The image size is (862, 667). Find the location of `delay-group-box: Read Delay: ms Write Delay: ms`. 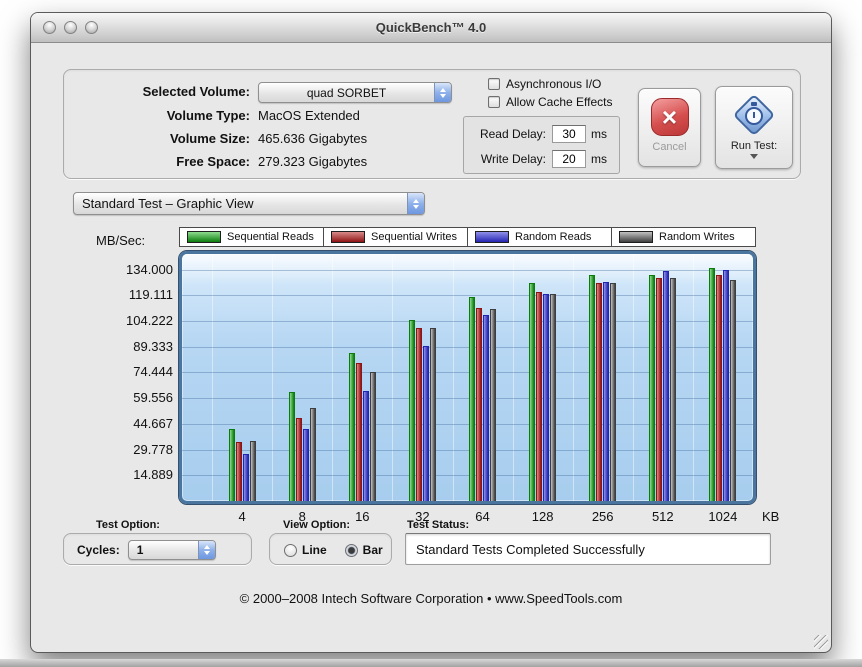

delay-group-box: Read Delay: ms Write Delay: ms is located at coordinates (541, 145).